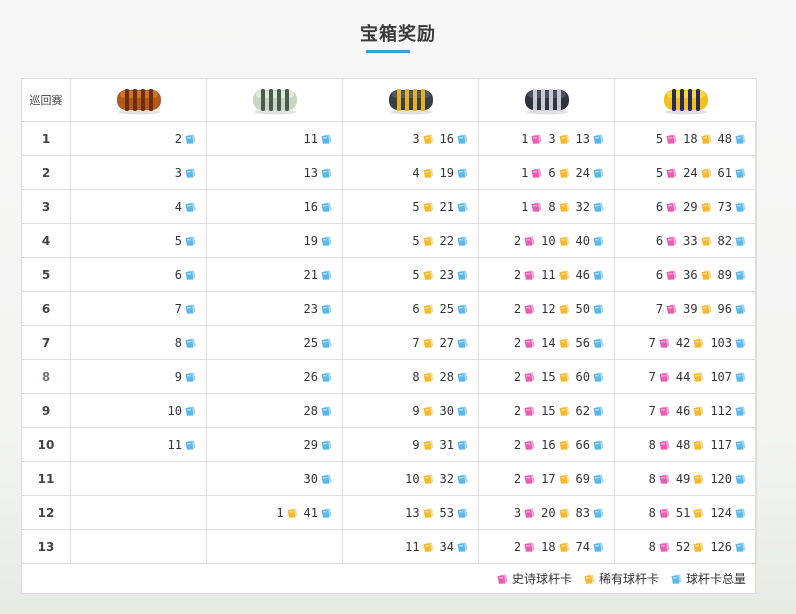  Describe the element at coordinates (46, 410) in the screenshot. I see `round-number: 9` at that location.